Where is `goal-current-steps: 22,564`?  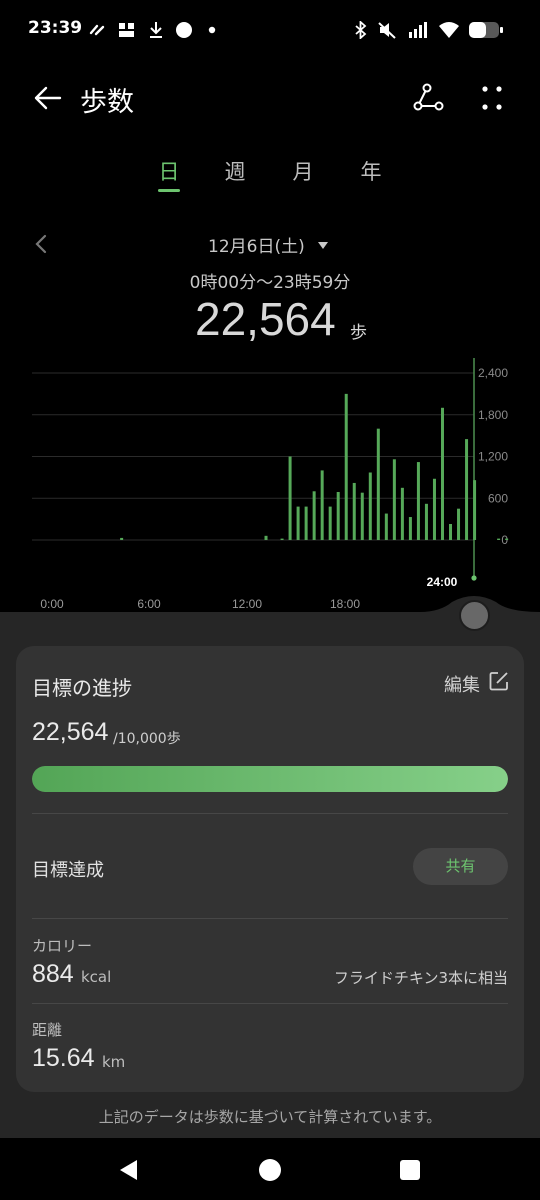
goal-current-steps: 22,564 is located at coordinates (70, 732).